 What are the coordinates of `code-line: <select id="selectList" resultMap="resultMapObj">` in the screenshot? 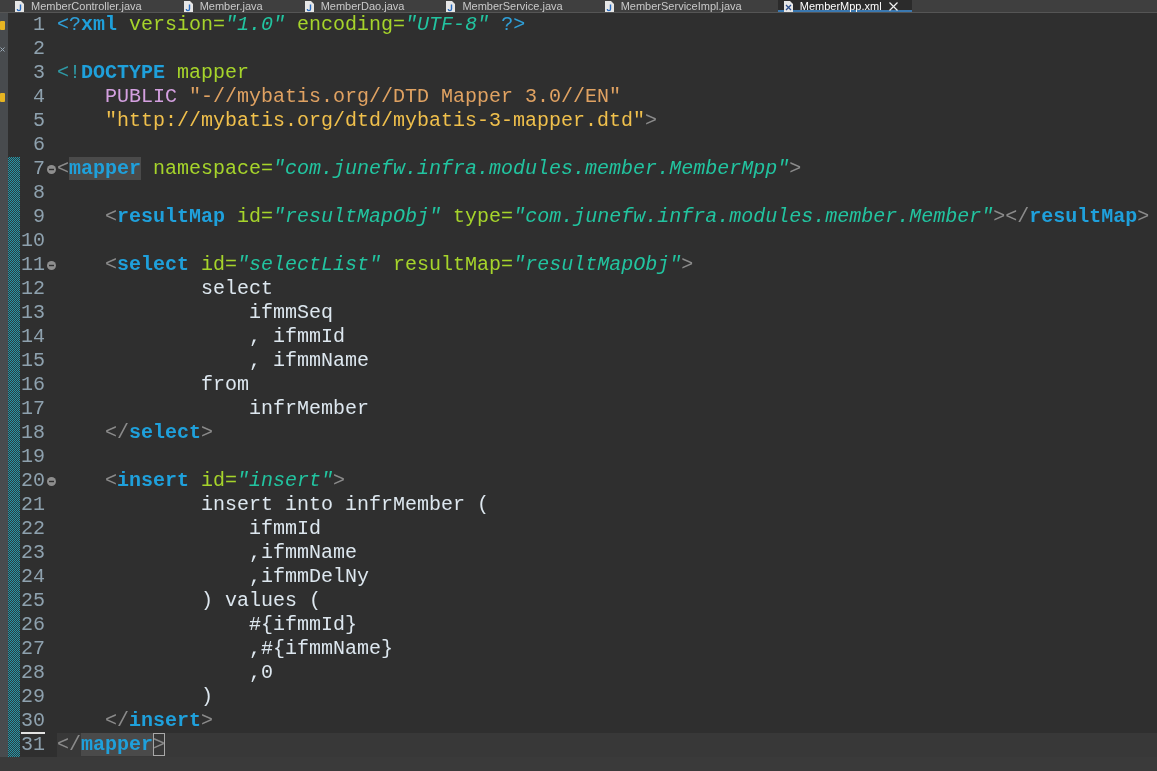 It's located at (399, 264).